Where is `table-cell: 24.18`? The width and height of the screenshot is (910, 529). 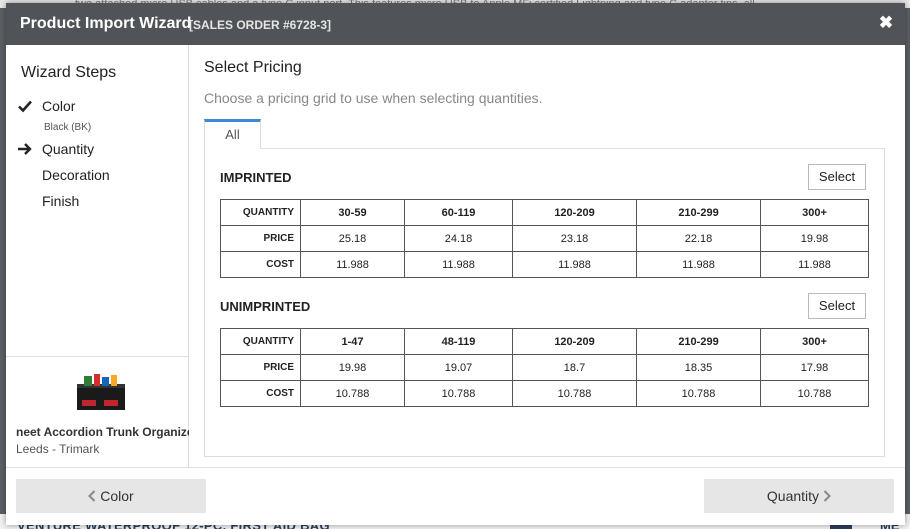 table-cell: 24.18 is located at coordinates (458, 238).